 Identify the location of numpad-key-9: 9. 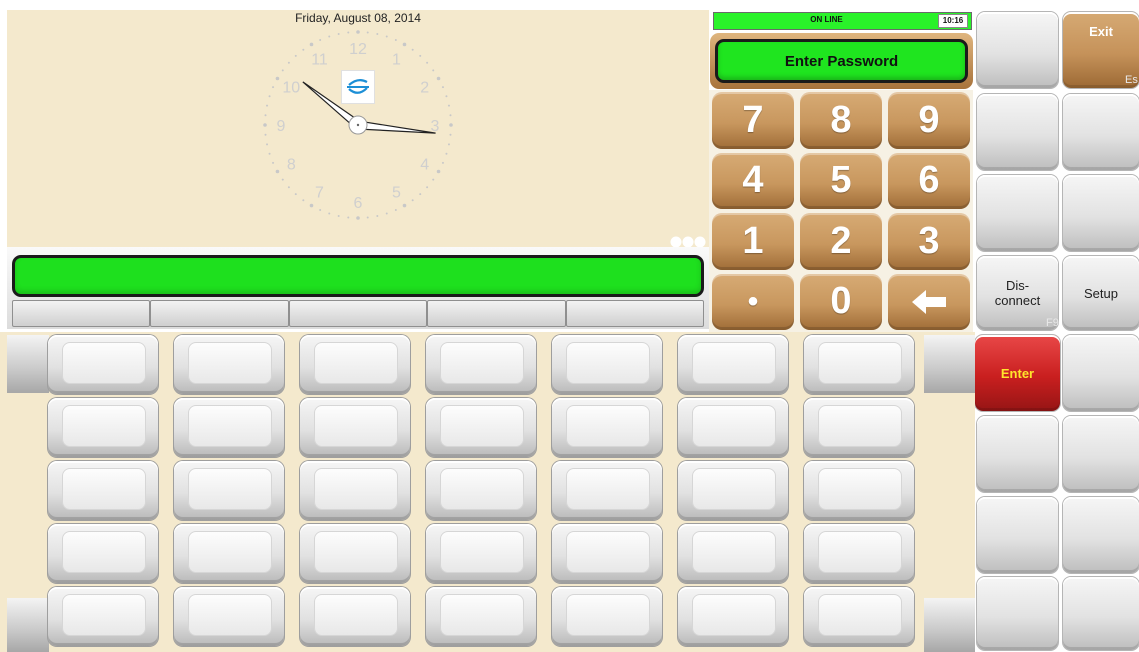
(929, 120).